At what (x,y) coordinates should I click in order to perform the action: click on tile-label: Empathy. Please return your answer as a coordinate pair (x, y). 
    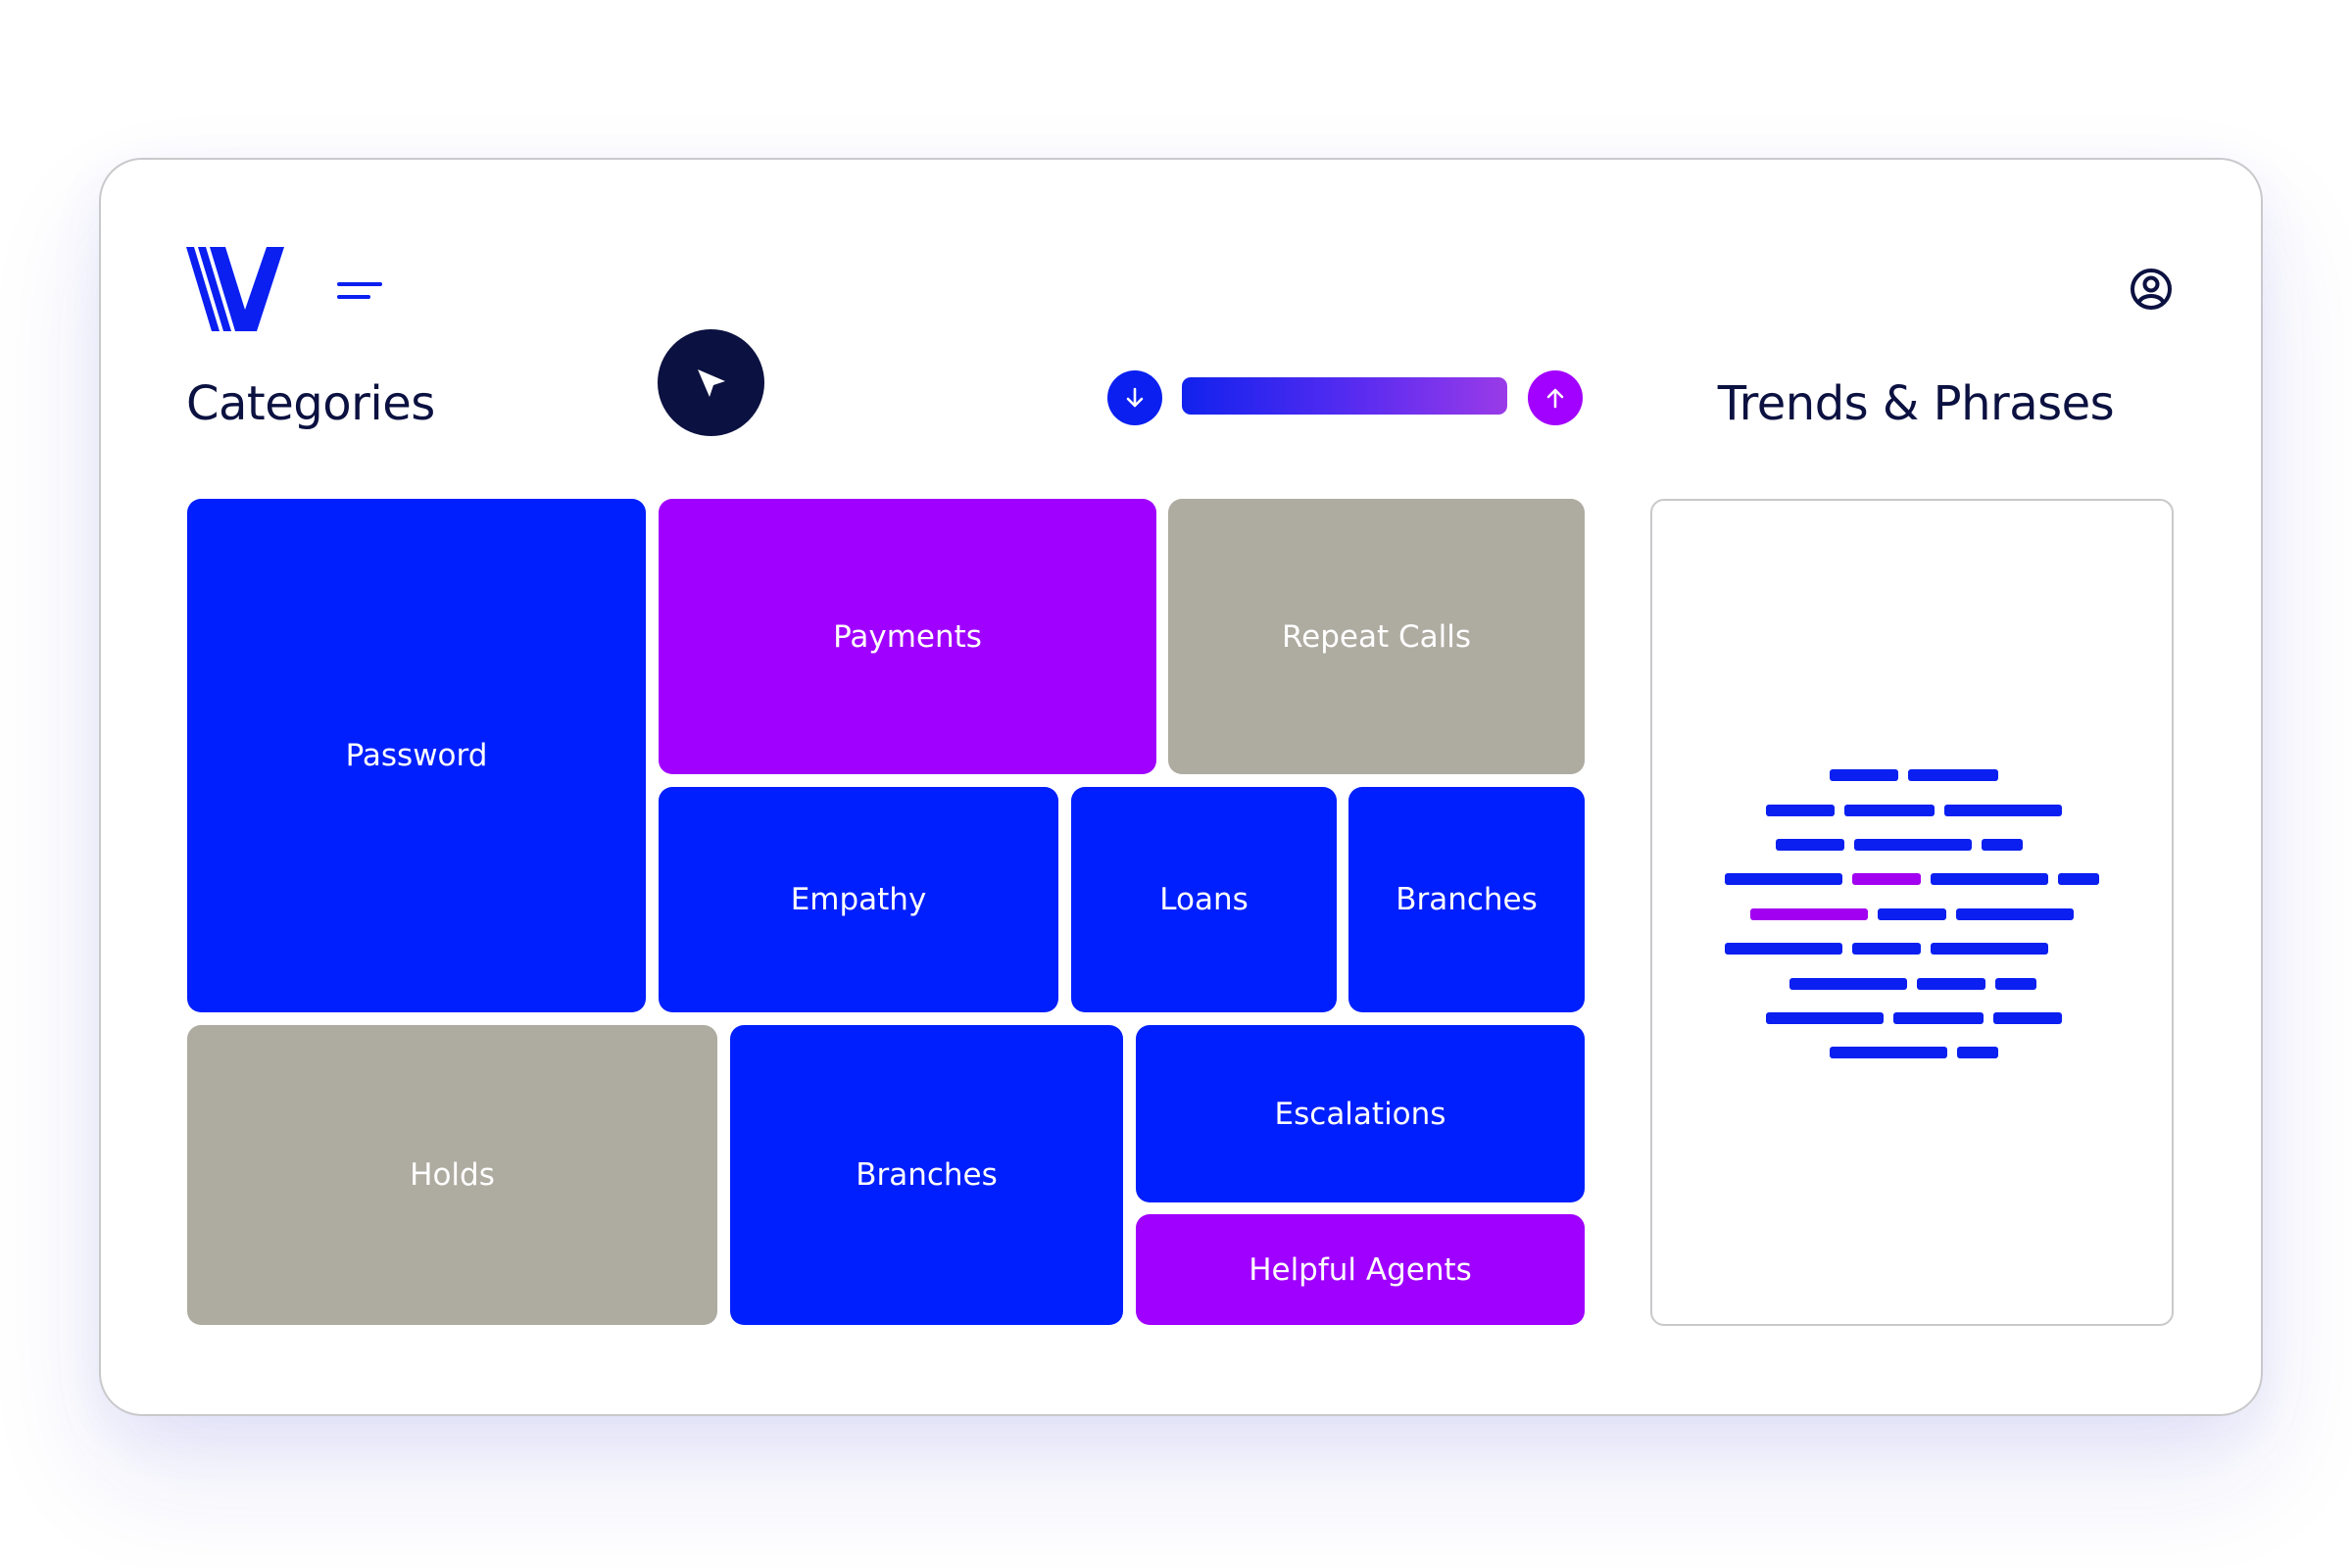
    Looking at the image, I should click on (858, 899).